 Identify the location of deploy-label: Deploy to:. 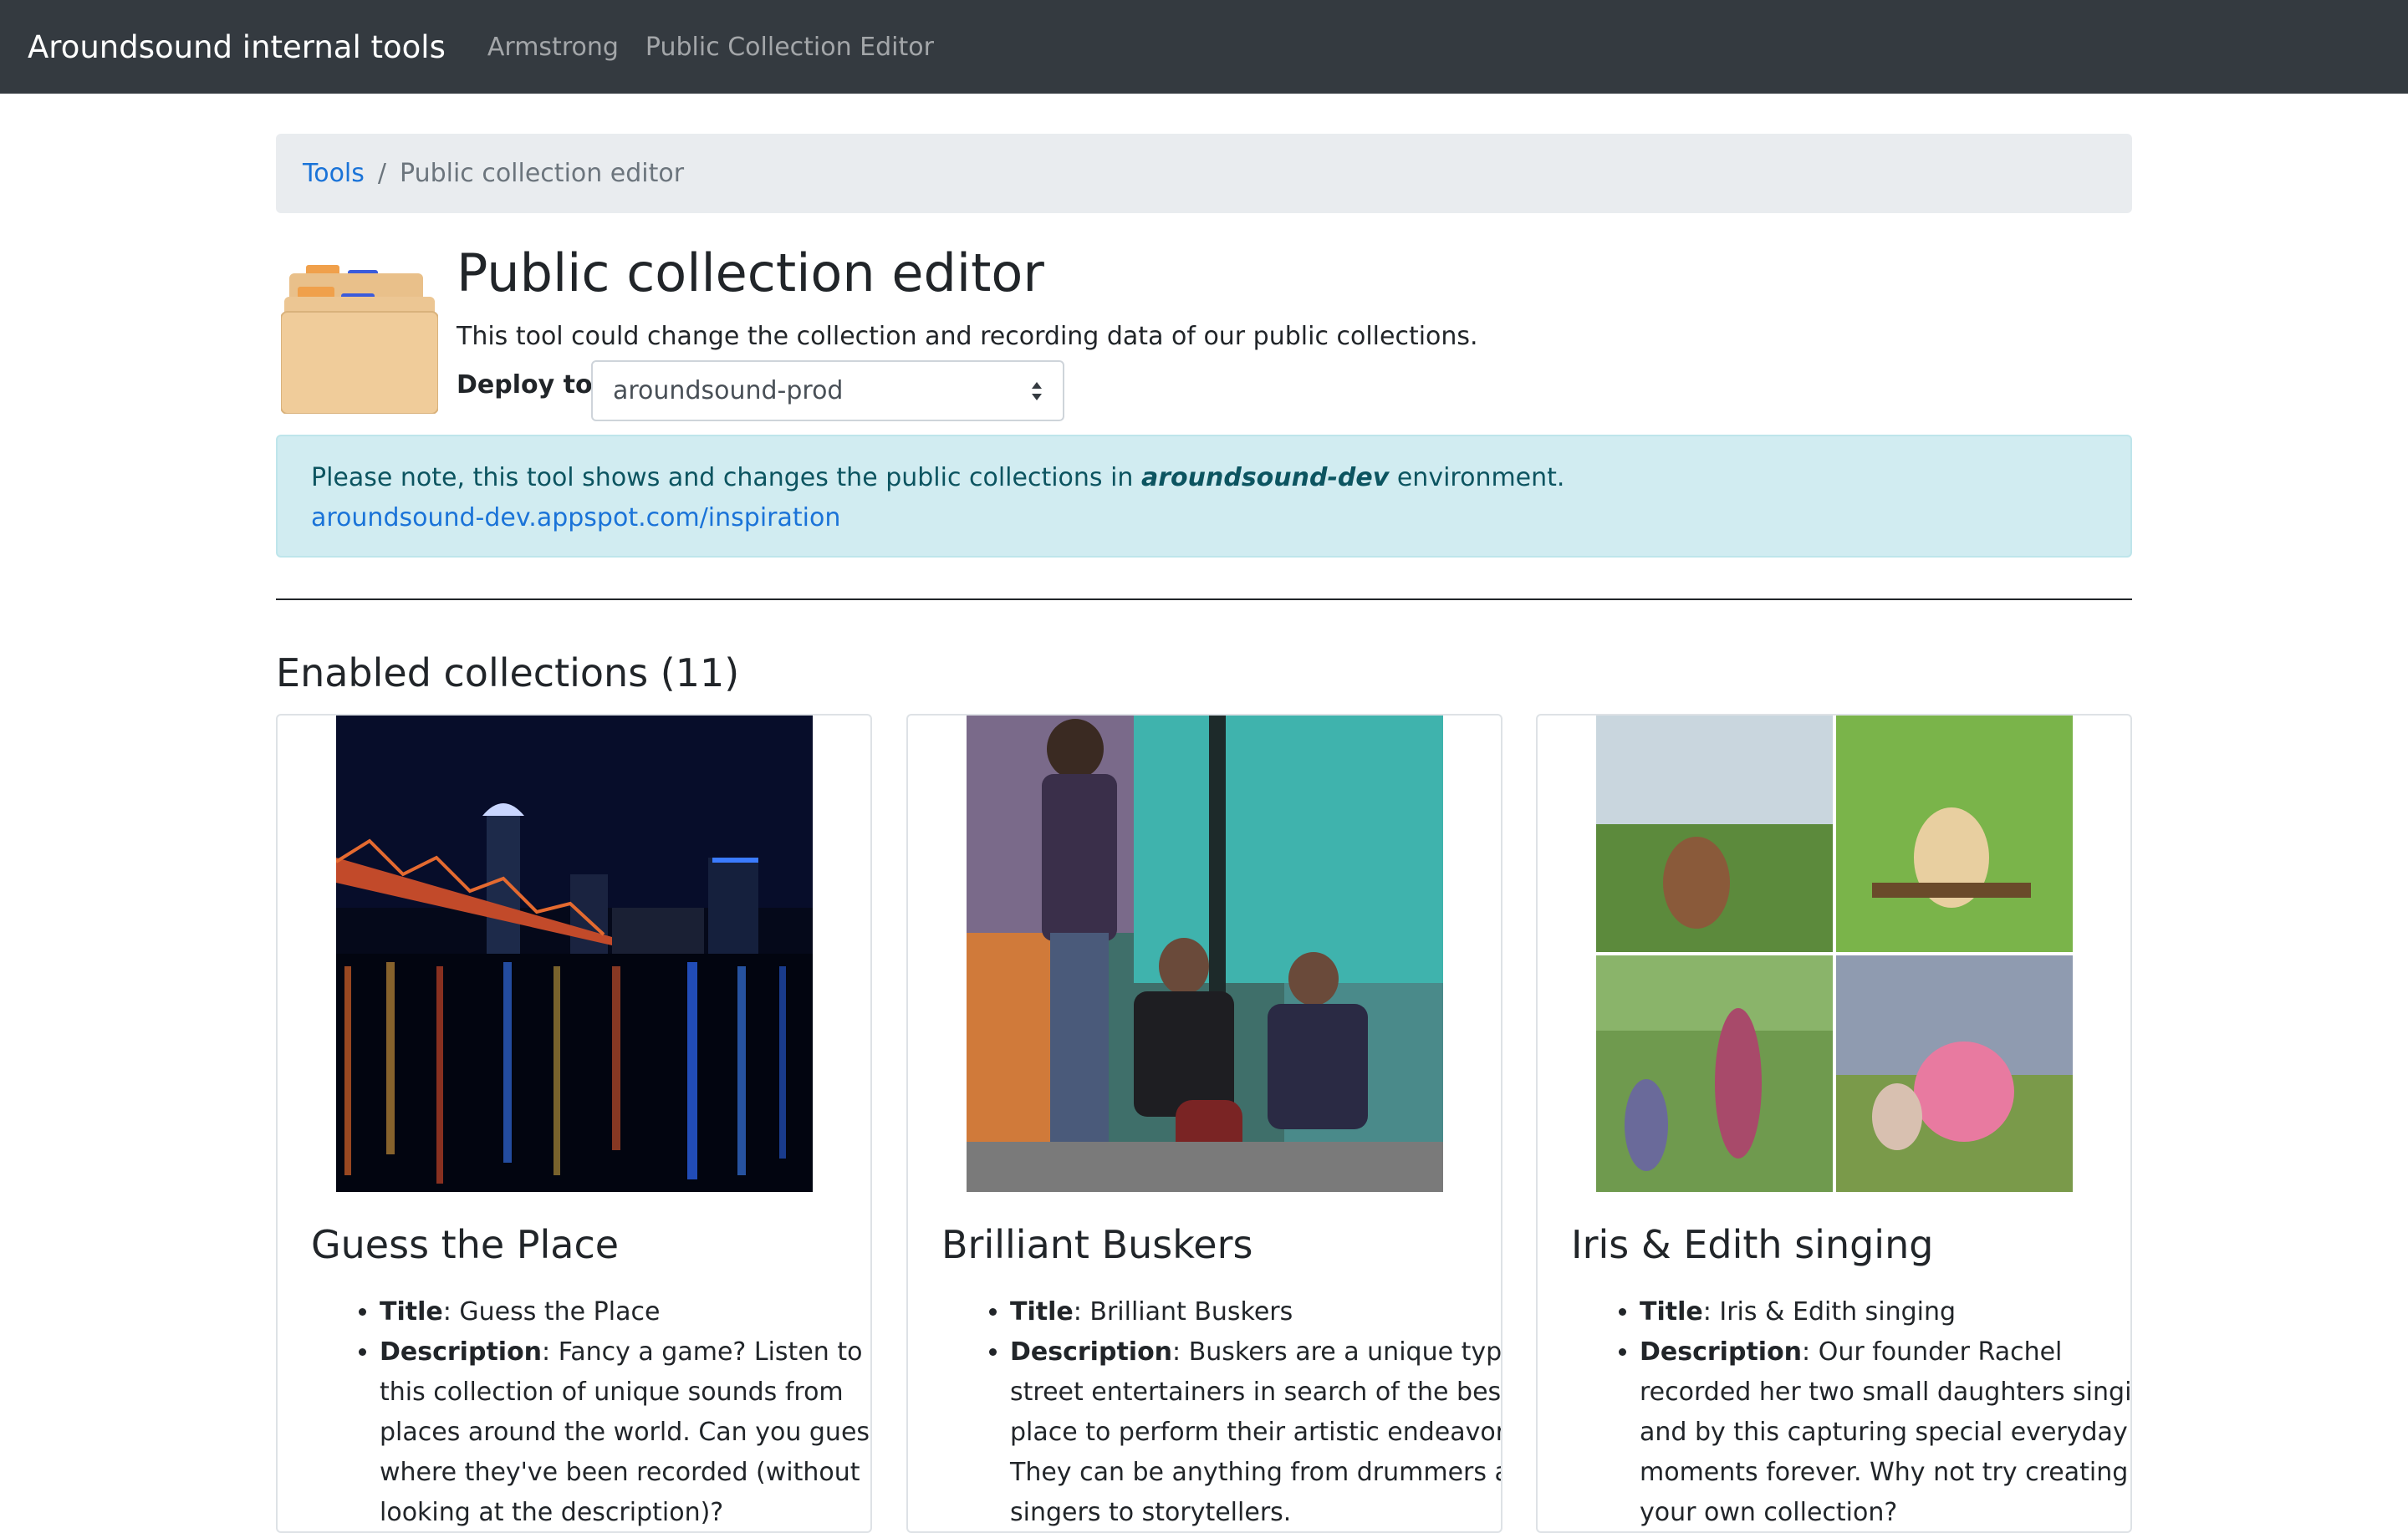
(530, 385).